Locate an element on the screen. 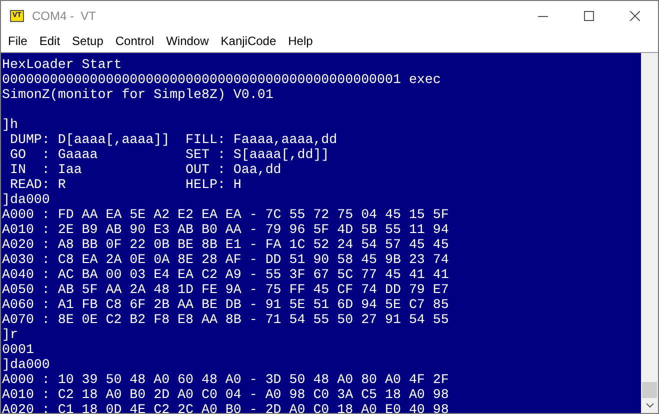 The image size is (659, 414). menu-item: Edit is located at coordinates (49, 41).